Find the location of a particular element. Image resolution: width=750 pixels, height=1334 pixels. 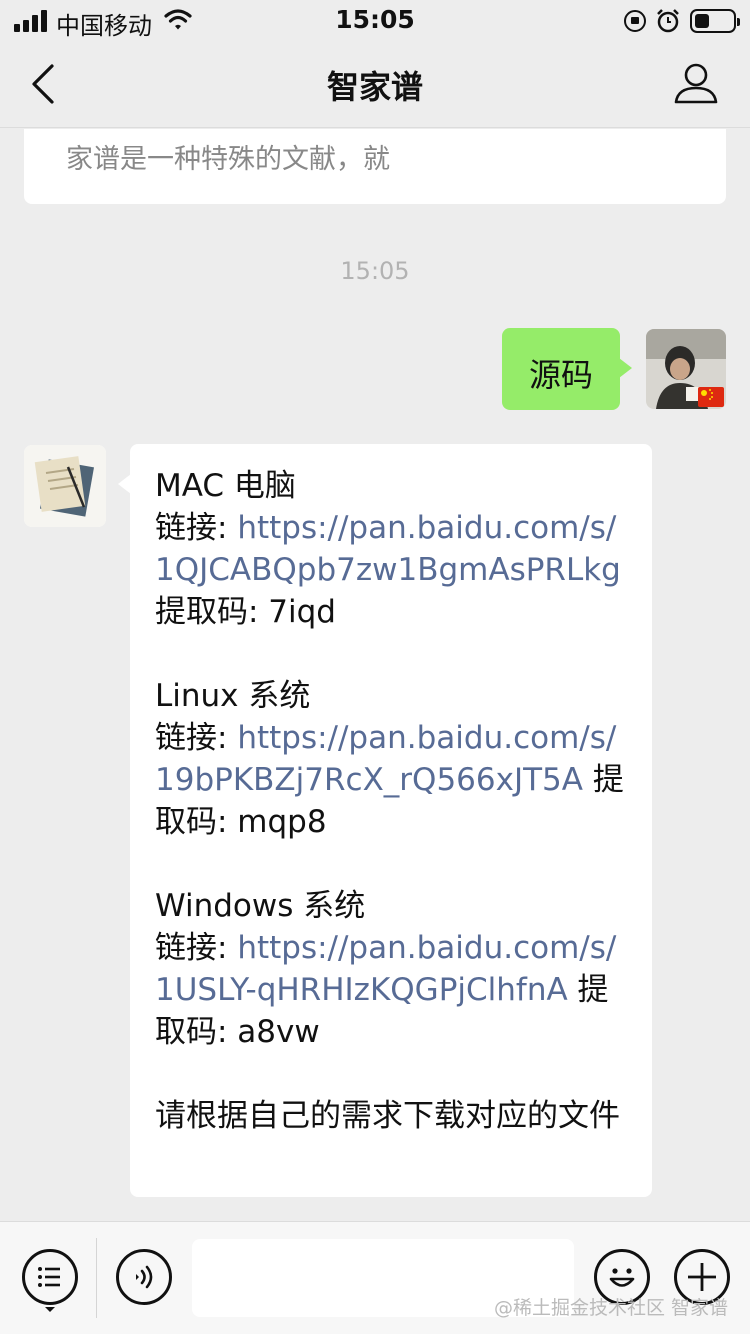

voice-button is located at coordinates (144, 1277).